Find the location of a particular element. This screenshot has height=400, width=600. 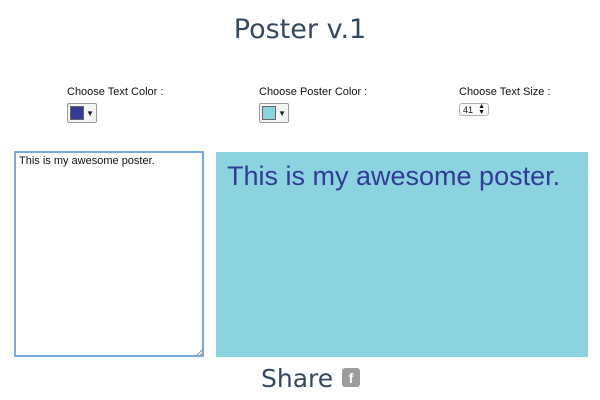

poster-text: This is my awesome poster. is located at coordinates (394, 176).